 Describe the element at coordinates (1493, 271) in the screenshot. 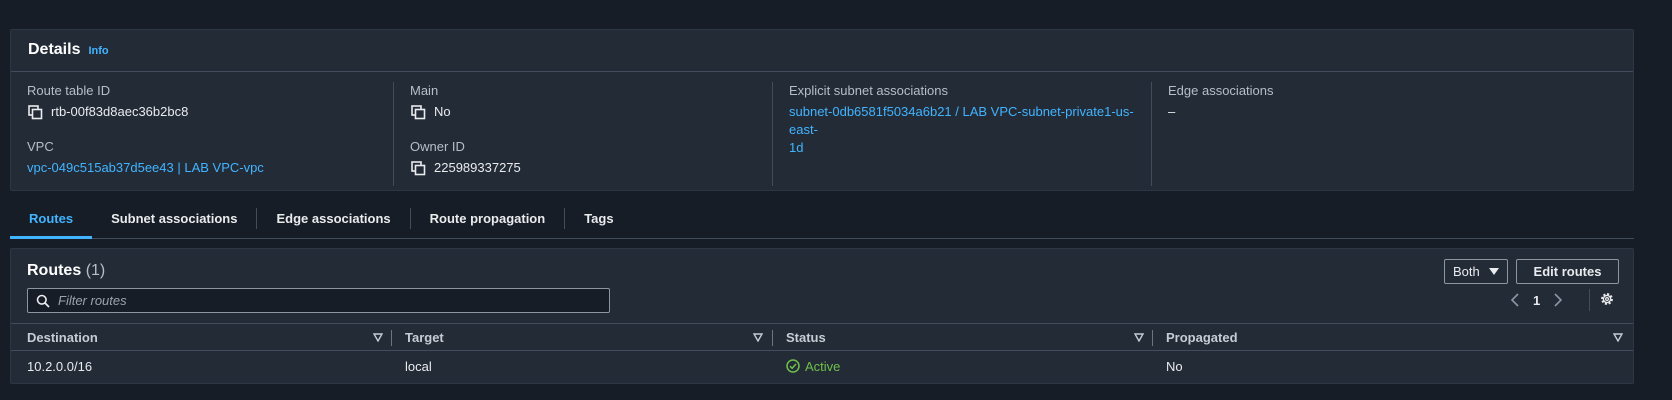

I see `caret-down-icon` at that location.